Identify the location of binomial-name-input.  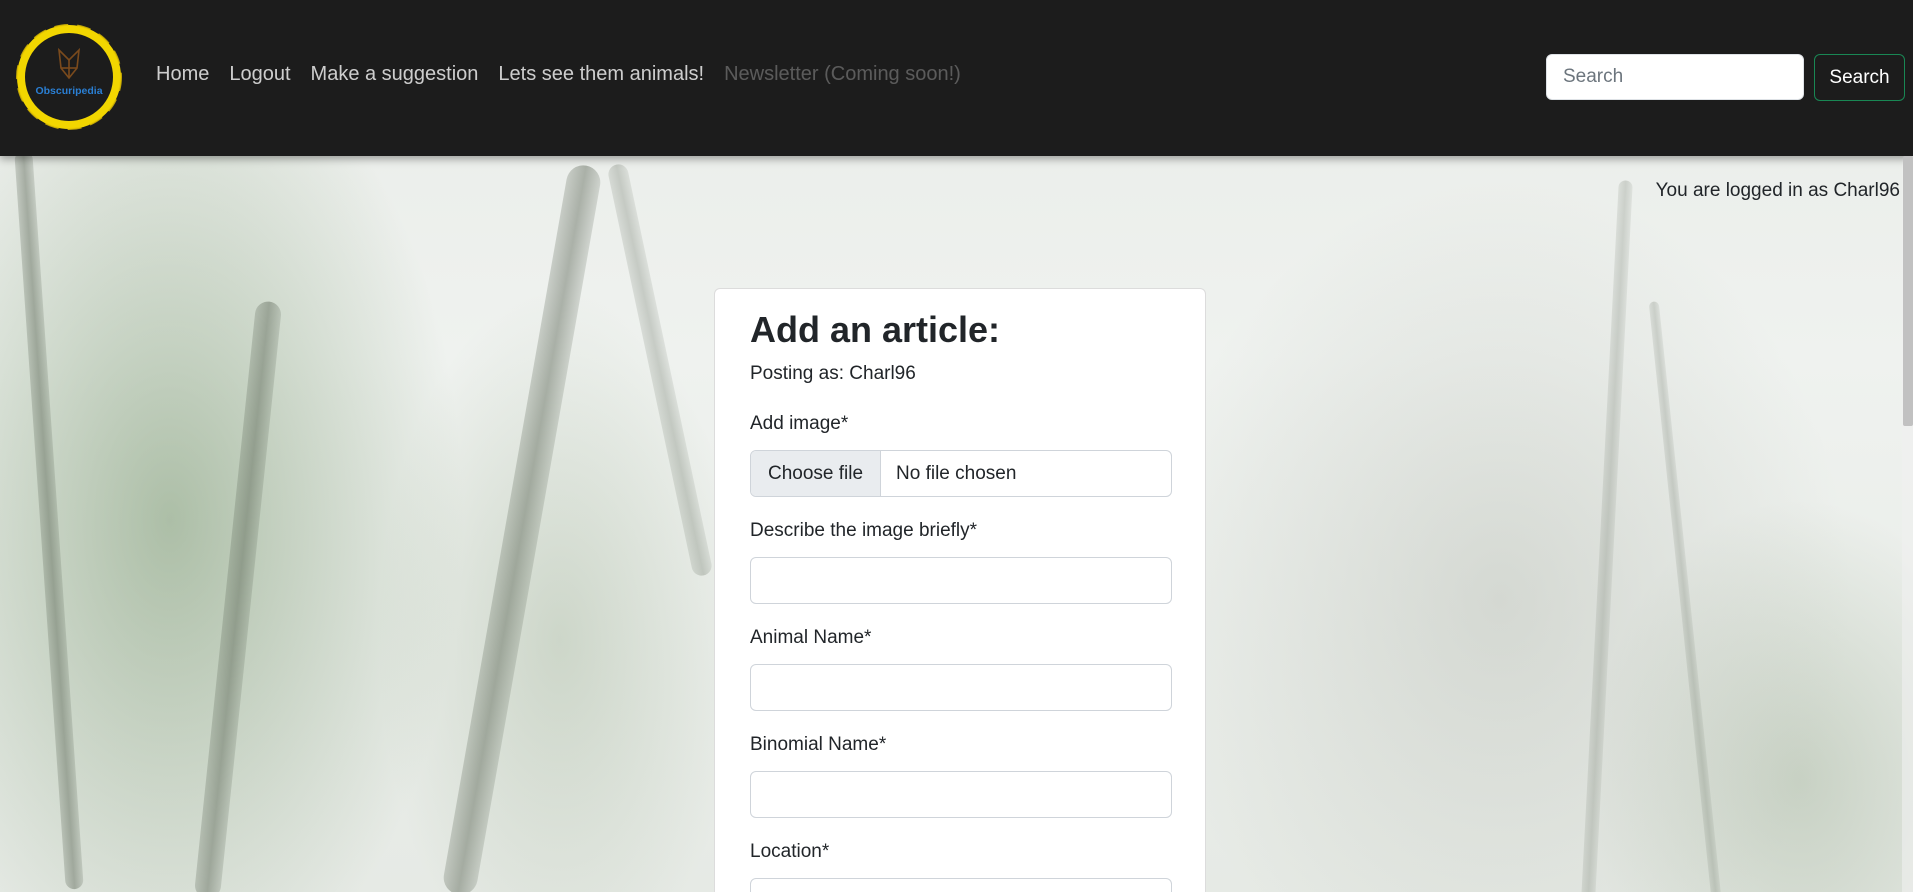
(961, 794).